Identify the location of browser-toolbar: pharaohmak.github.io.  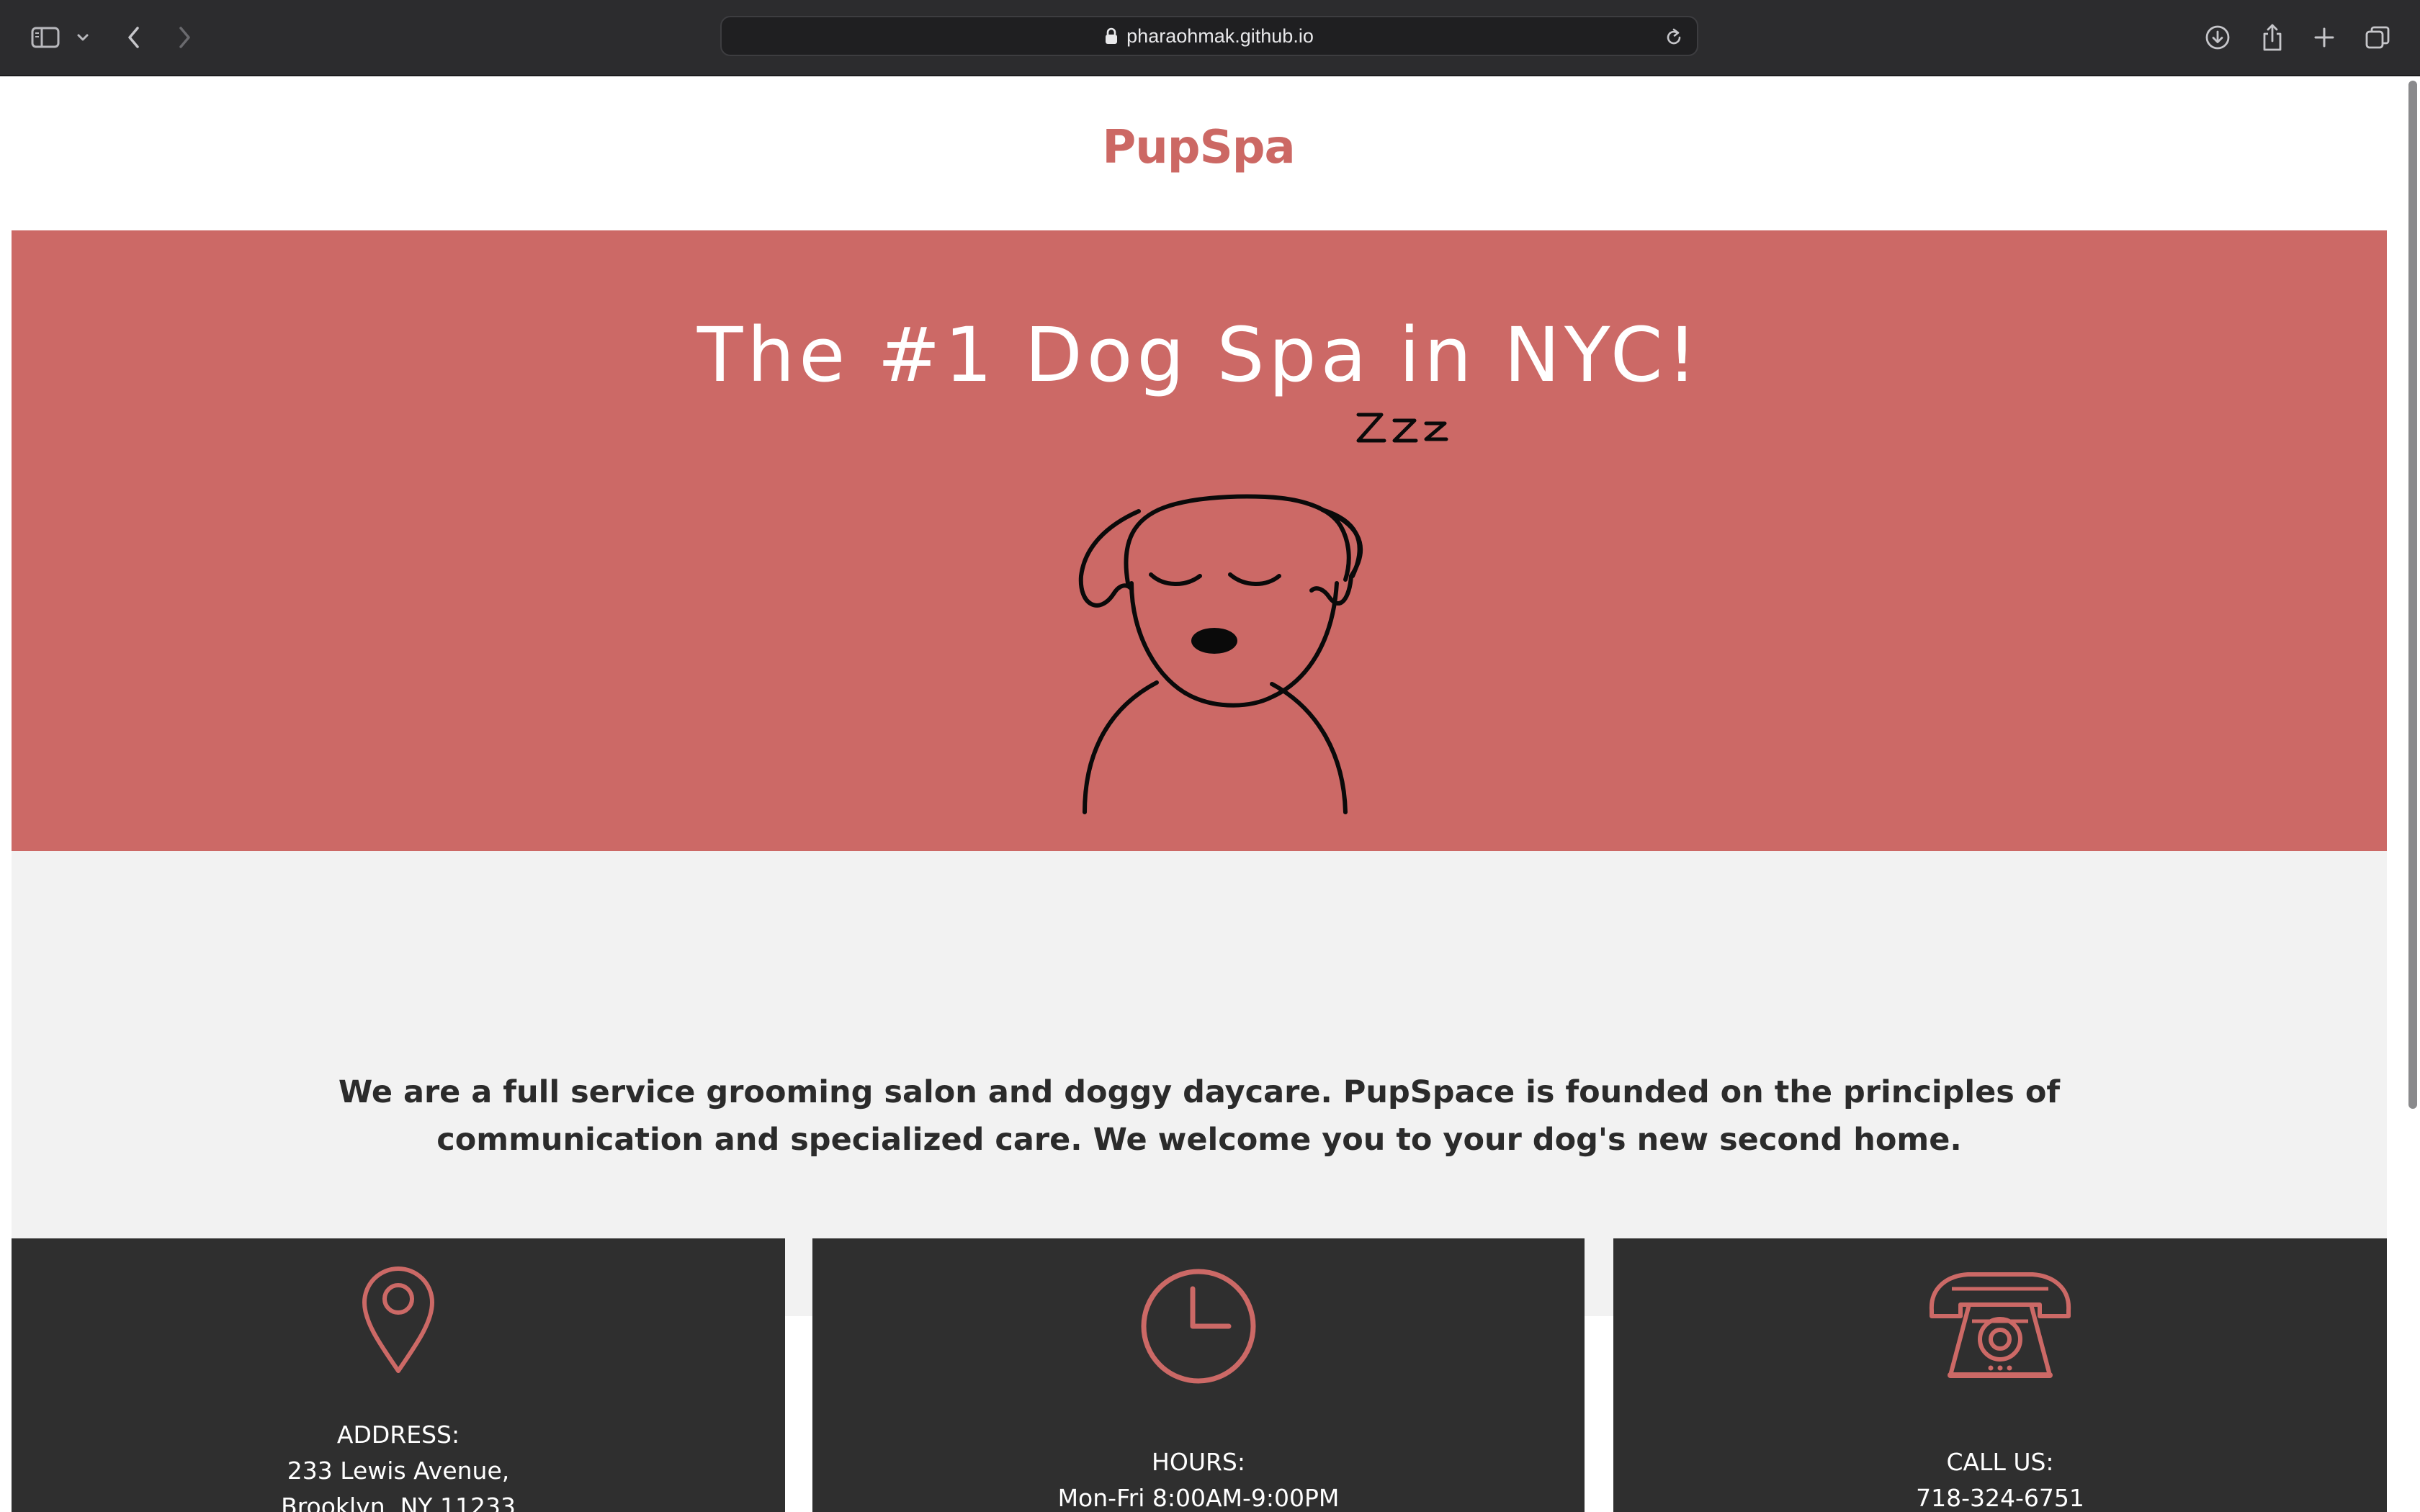
(1210, 38).